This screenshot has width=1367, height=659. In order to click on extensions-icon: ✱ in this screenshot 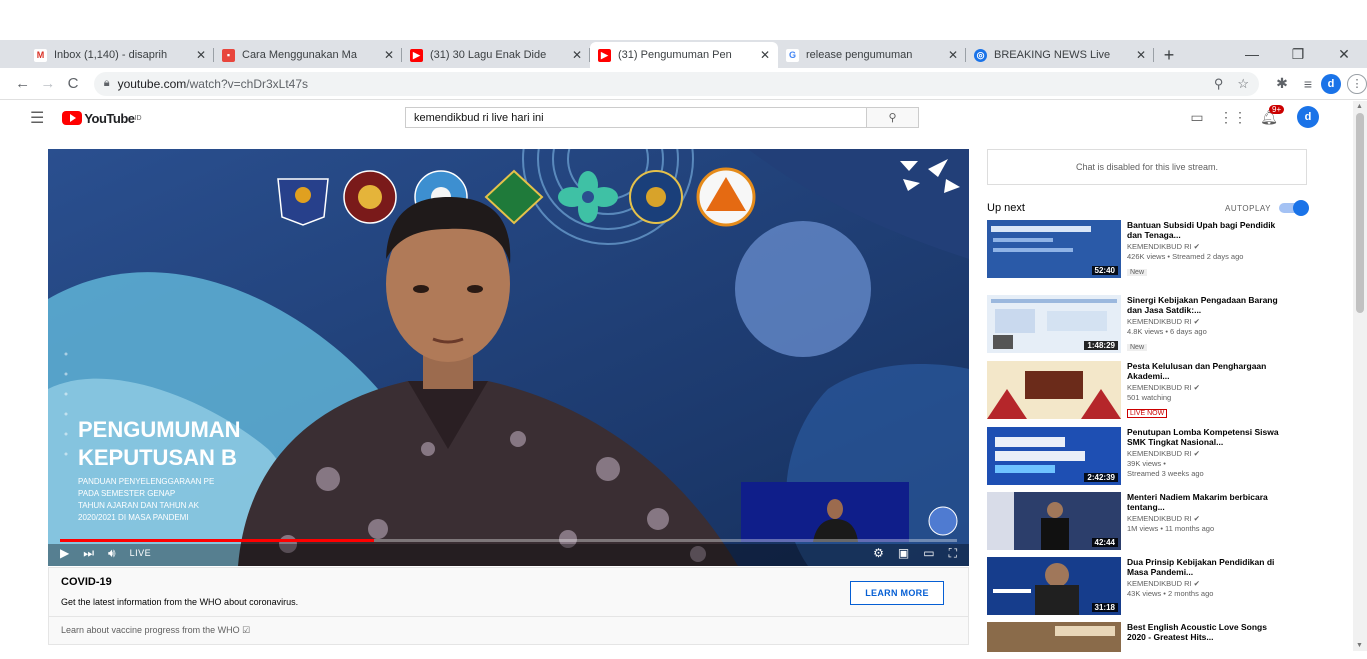, I will do `click(1282, 83)`.